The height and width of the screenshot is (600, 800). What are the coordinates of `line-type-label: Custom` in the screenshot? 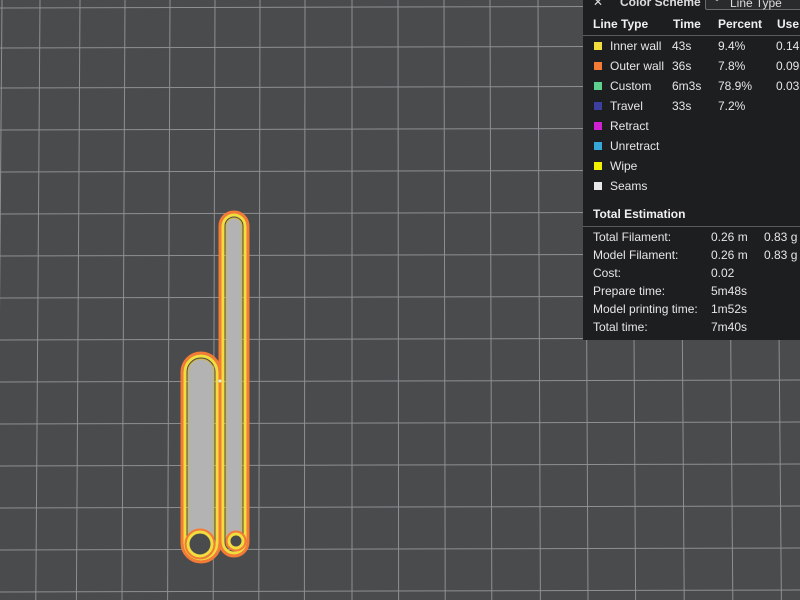 It's located at (631, 86).